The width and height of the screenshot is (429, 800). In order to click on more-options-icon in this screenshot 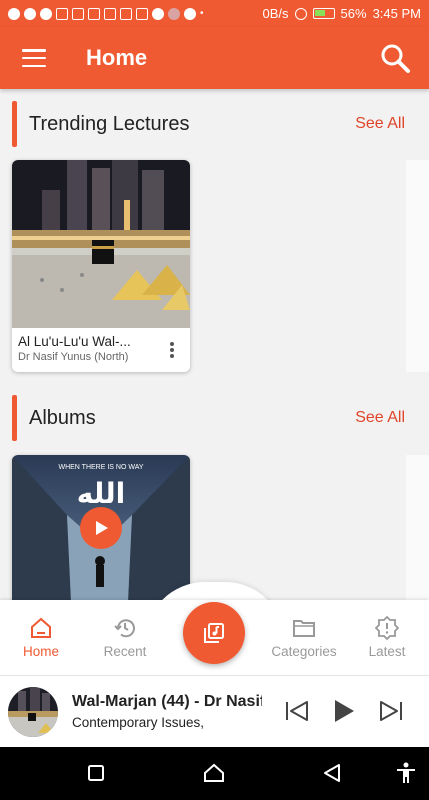, I will do `click(172, 350)`.